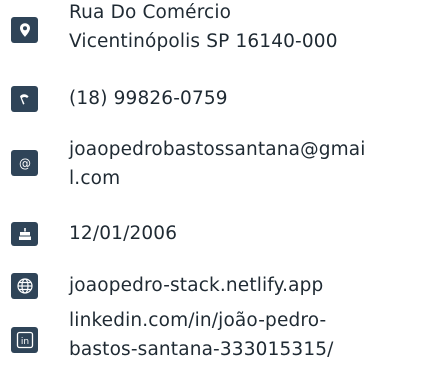 Image resolution: width=440 pixels, height=365 pixels. Describe the element at coordinates (123, 233) in the screenshot. I see `birthdate-text: 12/01/2006` at that location.